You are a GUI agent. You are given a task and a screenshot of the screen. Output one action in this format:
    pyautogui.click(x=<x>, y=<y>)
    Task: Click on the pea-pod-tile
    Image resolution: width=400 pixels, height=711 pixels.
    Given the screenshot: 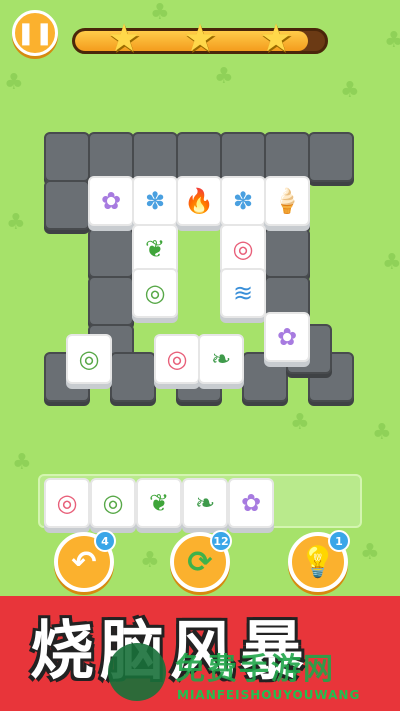 What is the action you would take?
    pyautogui.click(x=199, y=157)
    